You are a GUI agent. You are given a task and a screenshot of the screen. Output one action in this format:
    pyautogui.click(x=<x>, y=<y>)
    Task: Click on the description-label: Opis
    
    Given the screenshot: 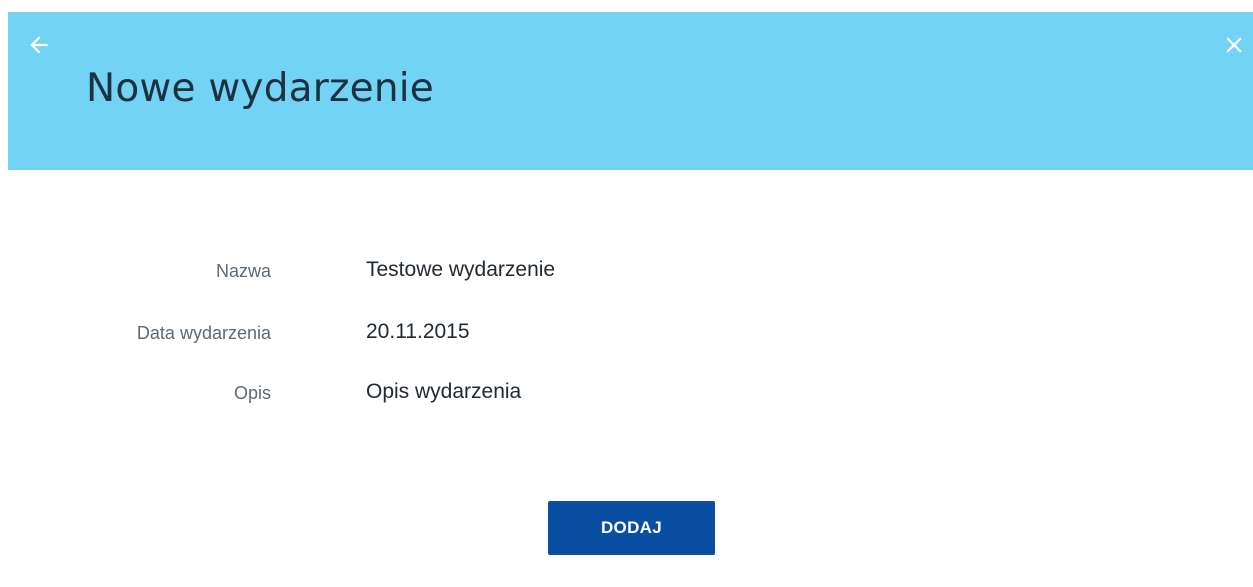 What is the action you would take?
    pyautogui.click(x=252, y=393)
    